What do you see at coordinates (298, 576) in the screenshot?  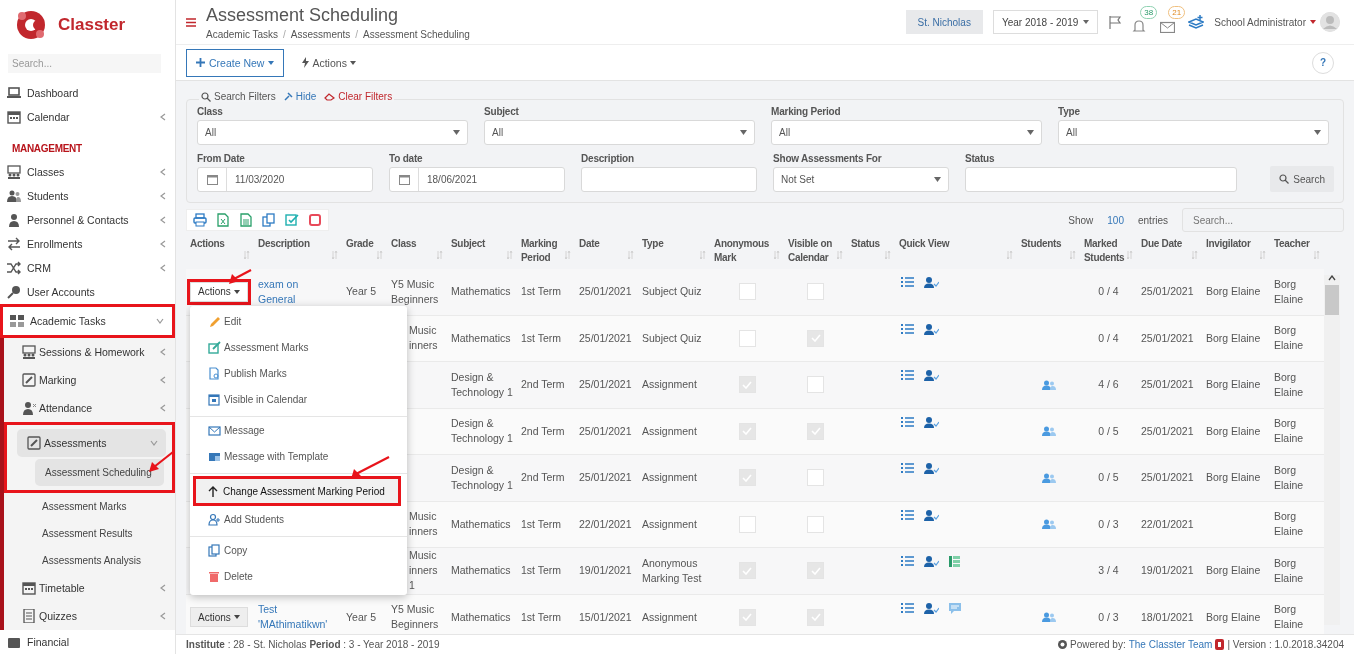 I see `menu-item: Delete` at bounding box center [298, 576].